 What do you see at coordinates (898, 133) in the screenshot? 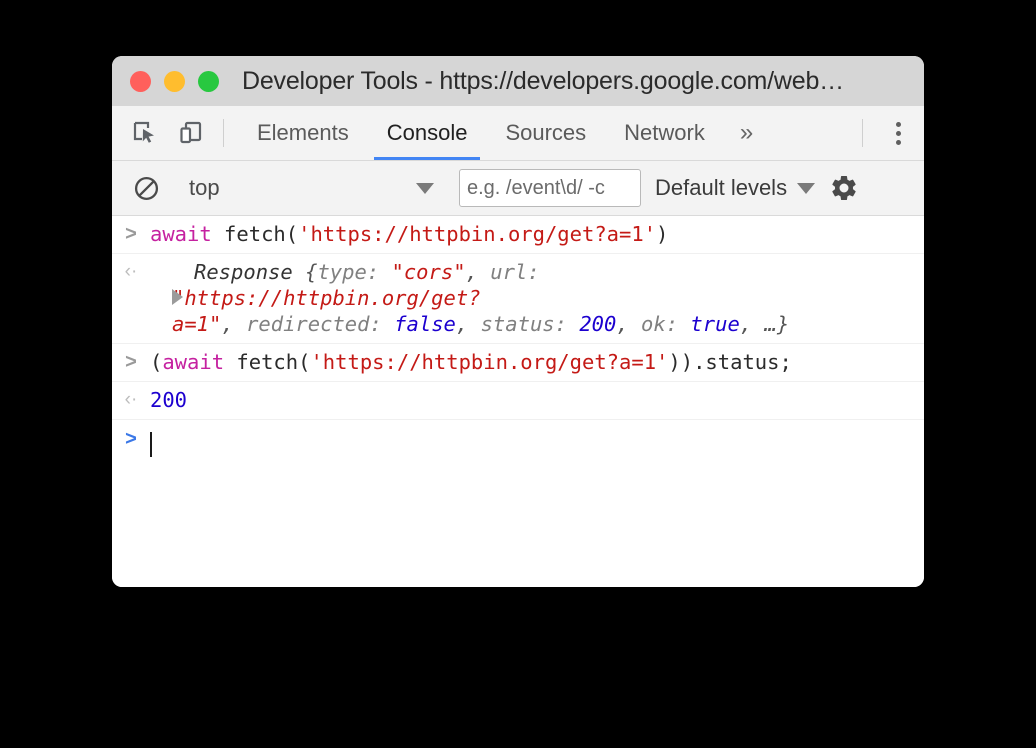
I see `kebab-menu-icon` at bounding box center [898, 133].